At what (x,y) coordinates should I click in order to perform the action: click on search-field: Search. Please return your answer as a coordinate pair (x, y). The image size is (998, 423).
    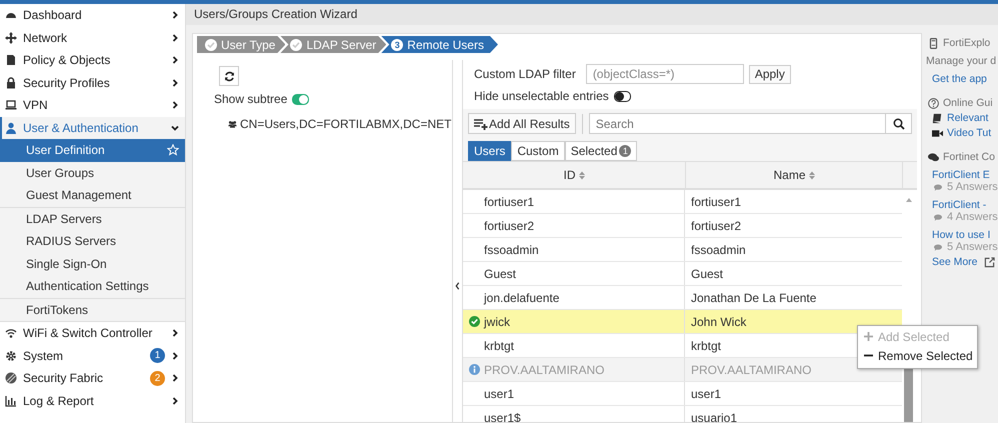
    Looking at the image, I should click on (737, 123).